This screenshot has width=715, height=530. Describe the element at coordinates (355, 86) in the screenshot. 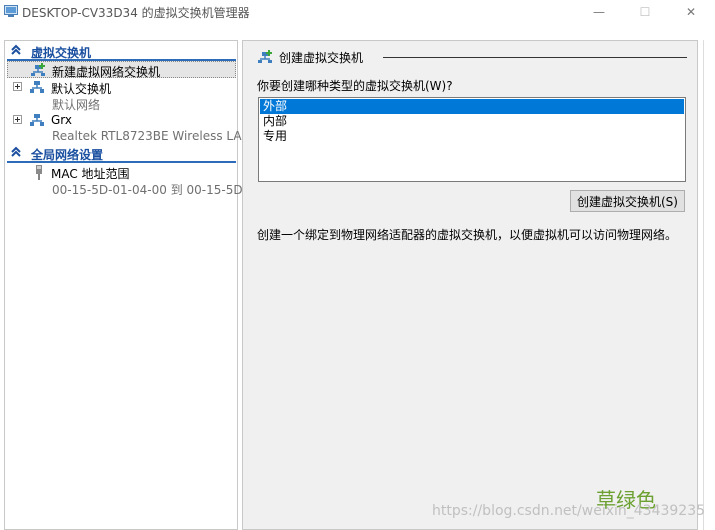

I see `switch-type-question: 你要创建哪种类型的虚拟交换机(W)?` at that location.